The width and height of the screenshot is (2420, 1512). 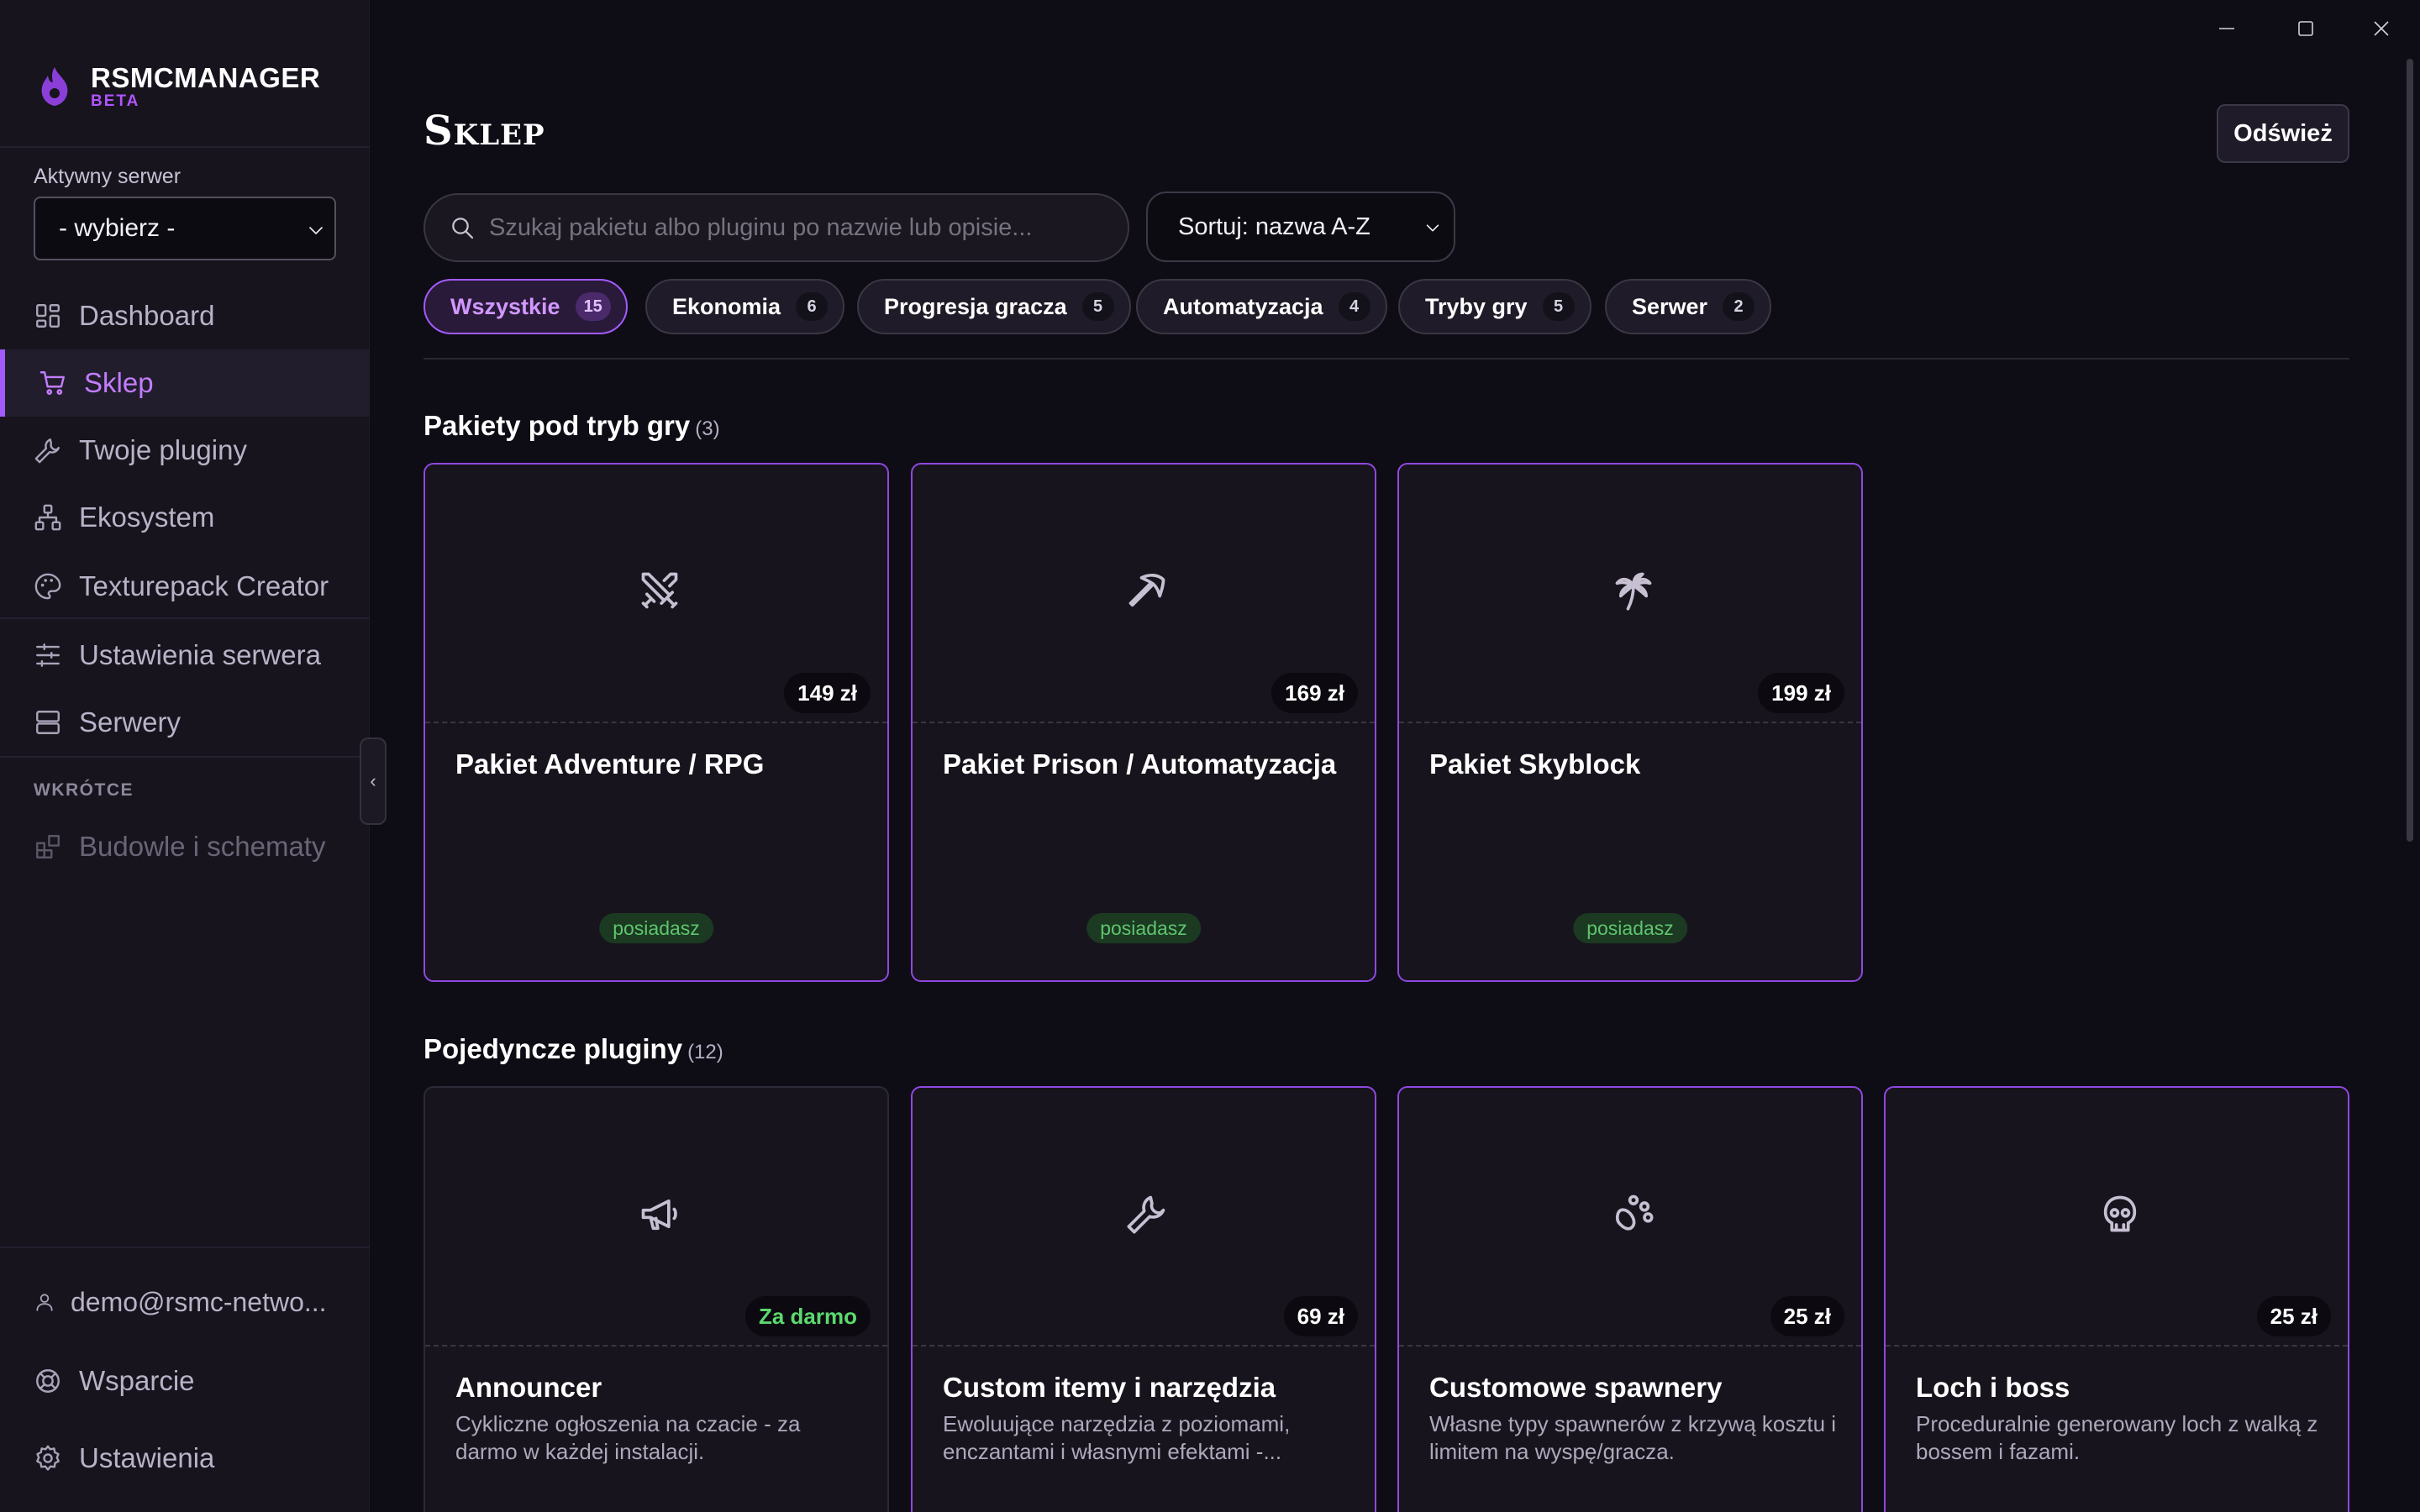 I want to click on nav-label: Wsparcie, so click(x=137, y=1380).